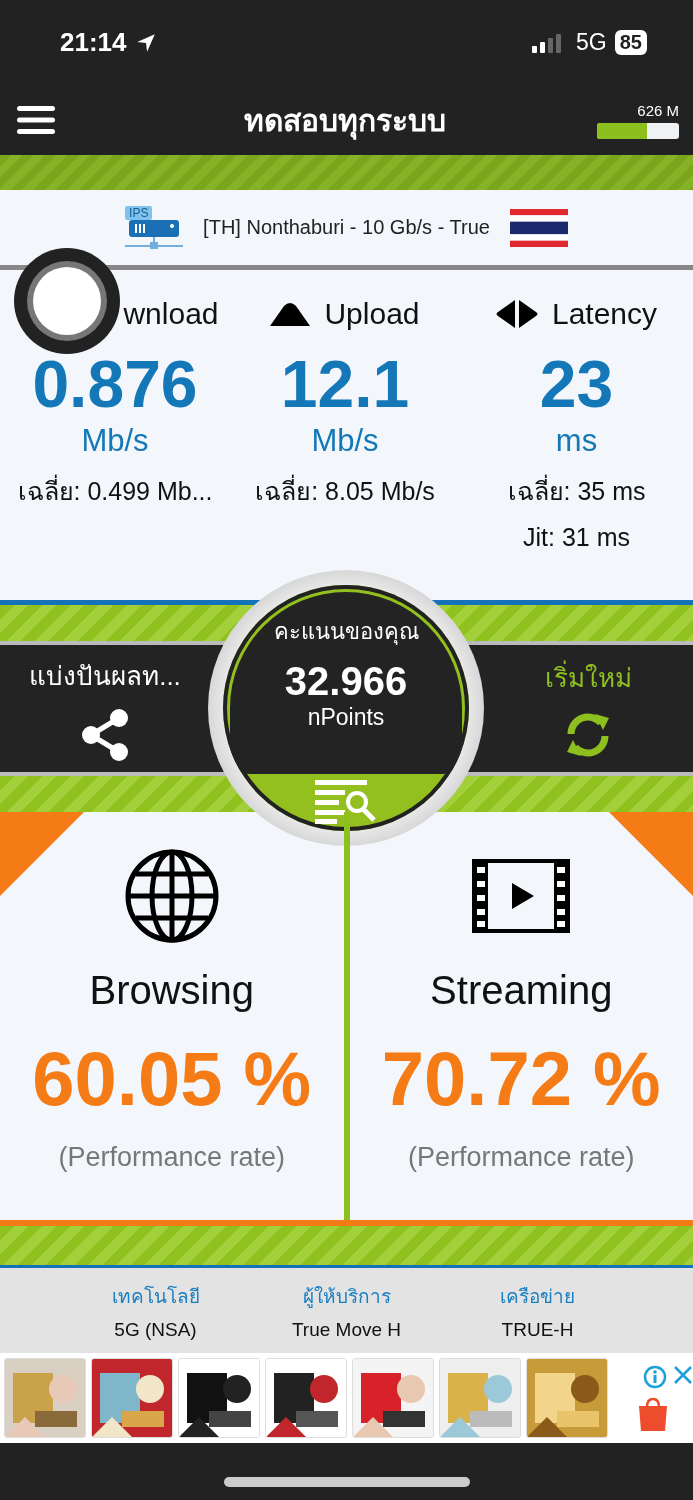 The height and width of the screenshot is (1500, 693). What do you see at coordinates (93, 42) in the screenshot?
I see `clock: 21:14` at bounding box center [93, 42].